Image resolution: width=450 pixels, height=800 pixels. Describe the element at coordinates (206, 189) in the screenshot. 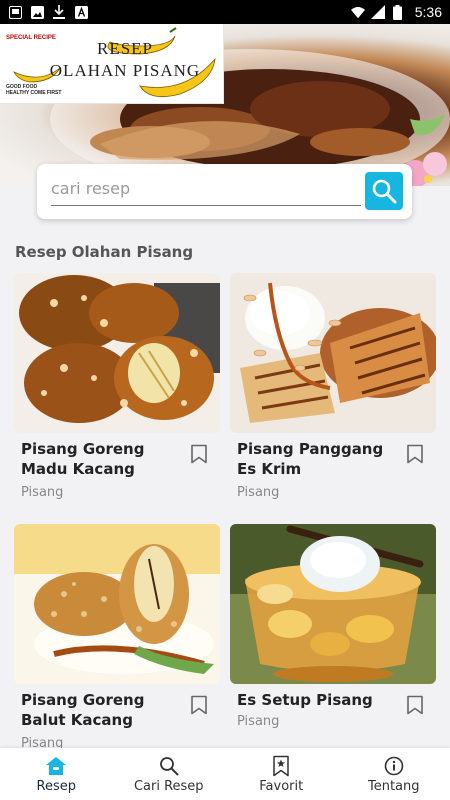

I see `search-input` at that location.